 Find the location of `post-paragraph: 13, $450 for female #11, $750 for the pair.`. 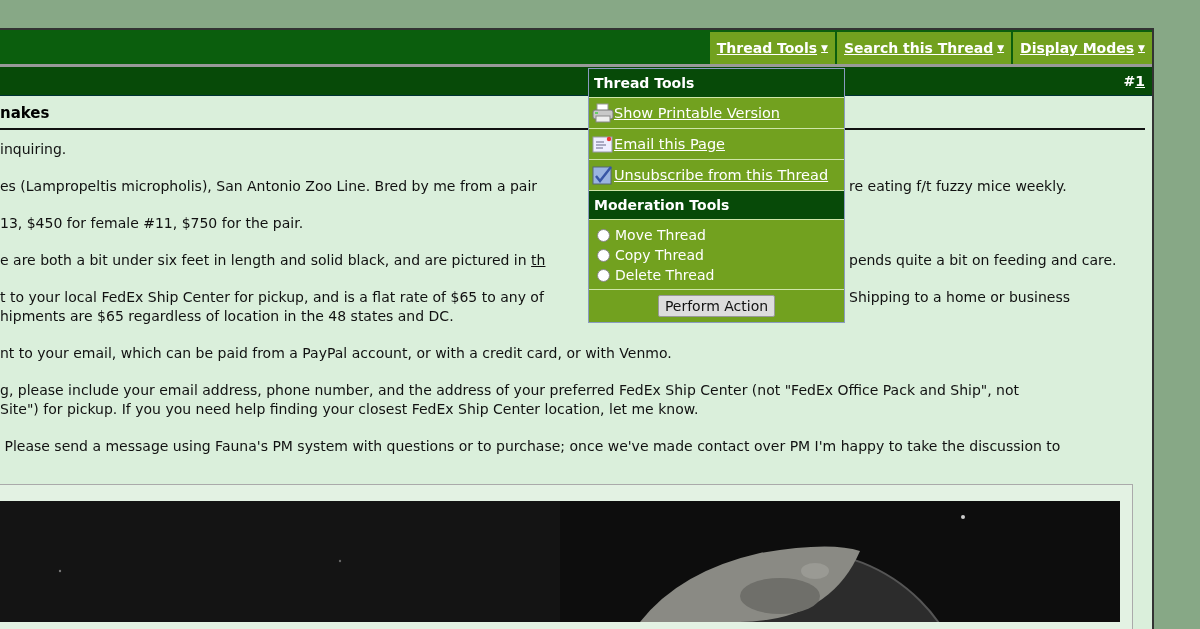

post-paragraph: 13, $450 for female #11, $750 for the pair. is located at coordinates (152, 223).